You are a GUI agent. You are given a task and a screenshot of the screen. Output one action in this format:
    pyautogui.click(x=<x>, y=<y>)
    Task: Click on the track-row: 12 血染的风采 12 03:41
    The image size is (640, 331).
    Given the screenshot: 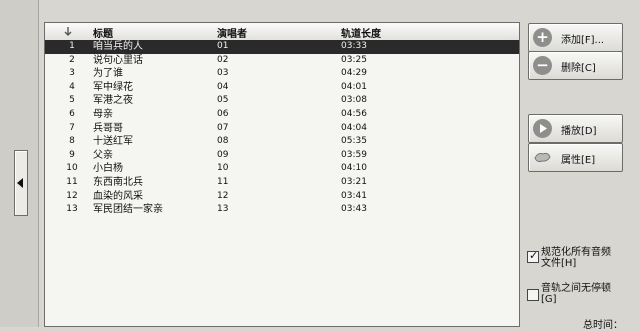 What is the action you would take?
    pyautogui.click(x=282, y=197)
    